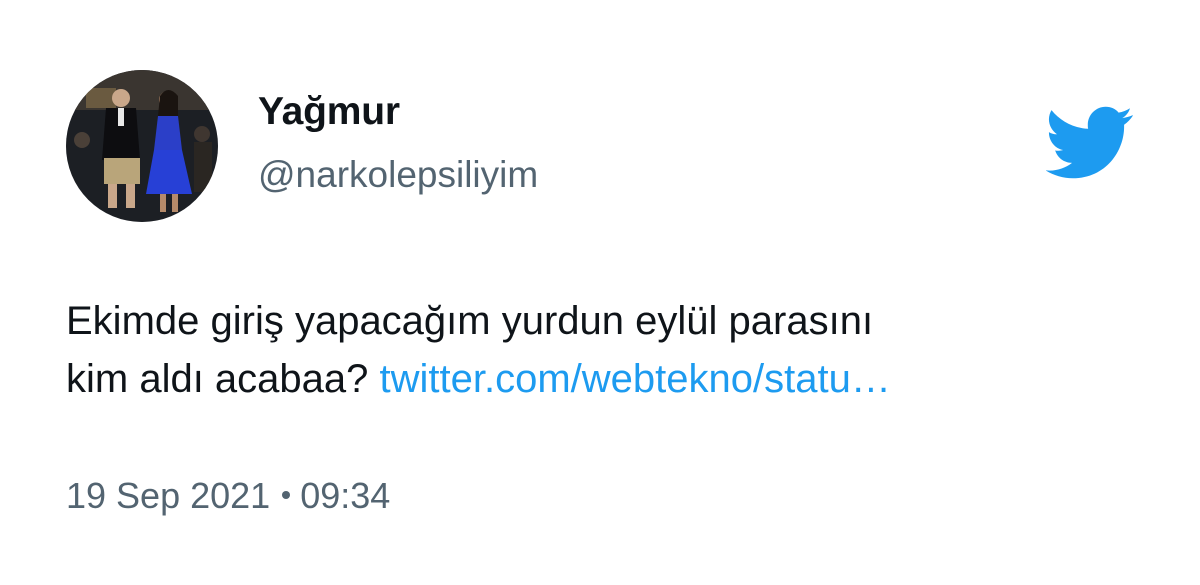  I want to click on tweet-time: 09:34, so click(345, 495).